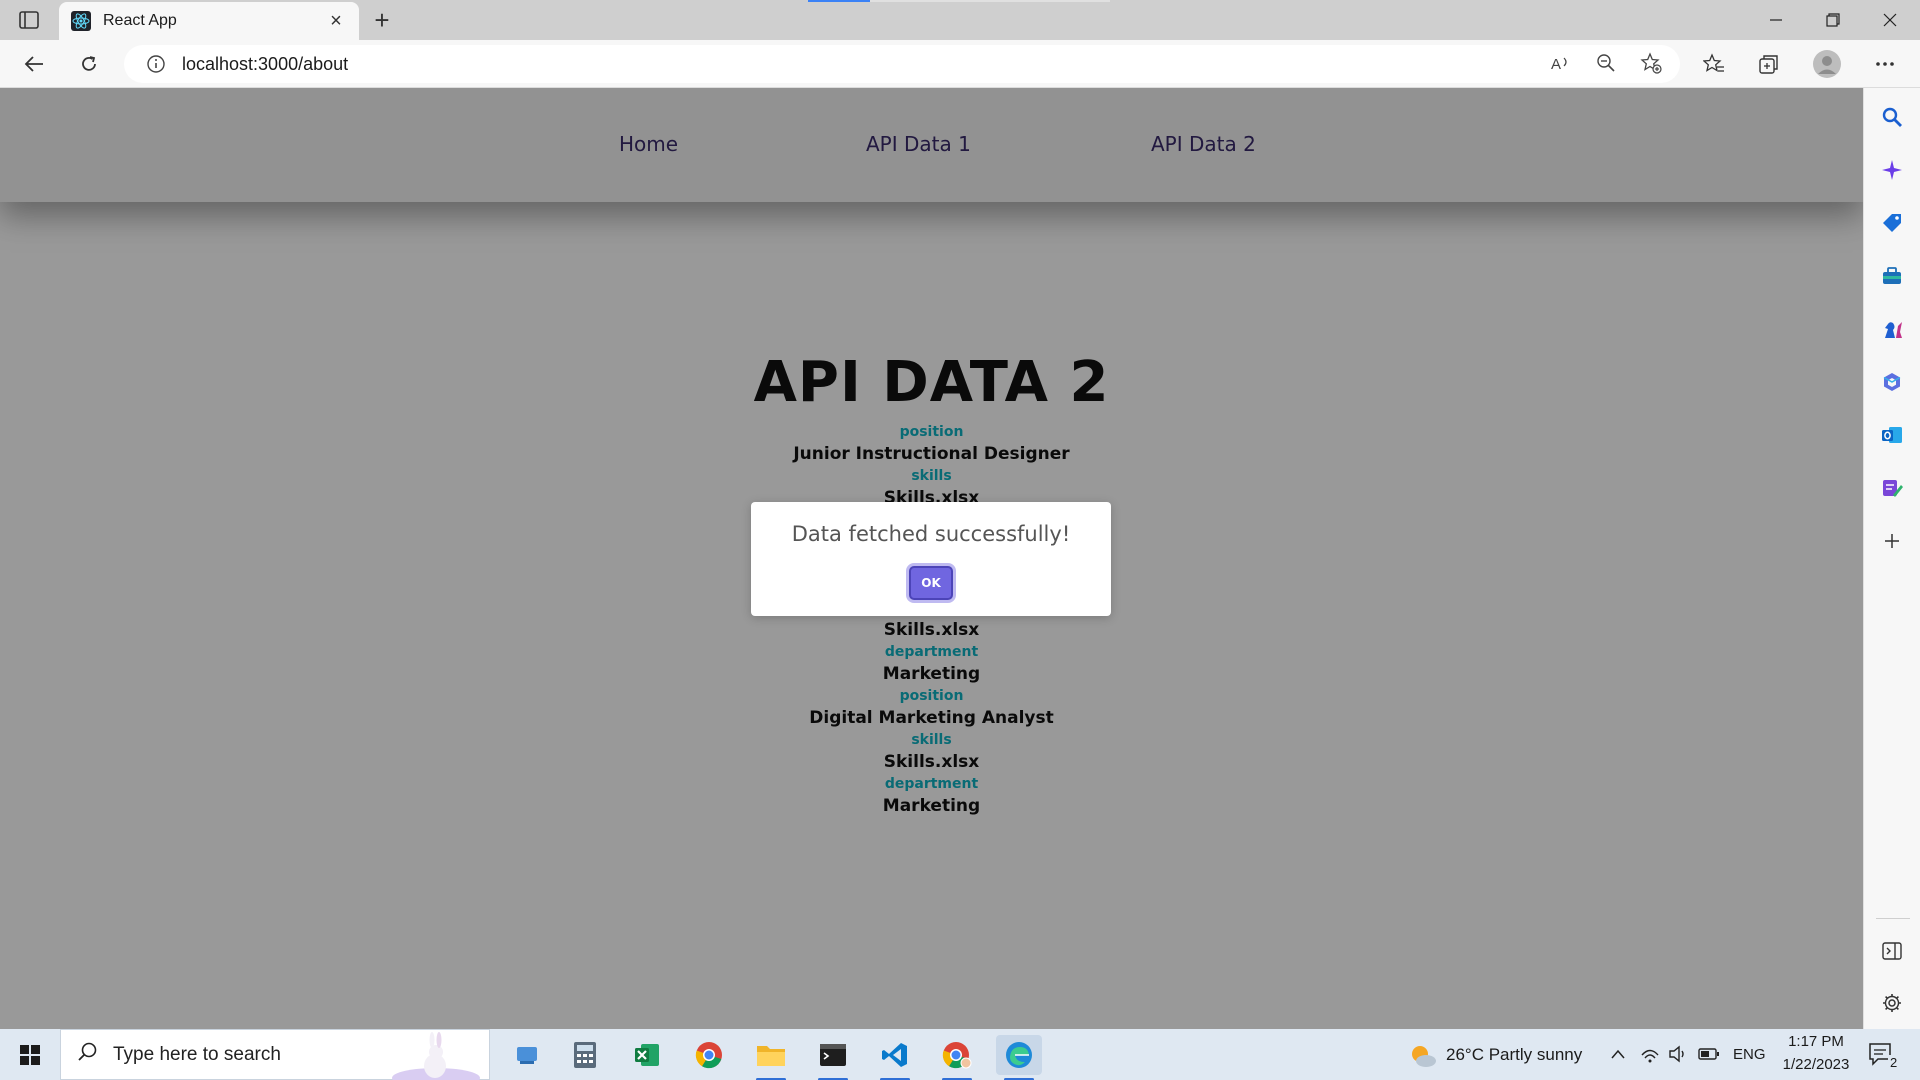  I want to click on battery-icon, so click(1709, 1056).